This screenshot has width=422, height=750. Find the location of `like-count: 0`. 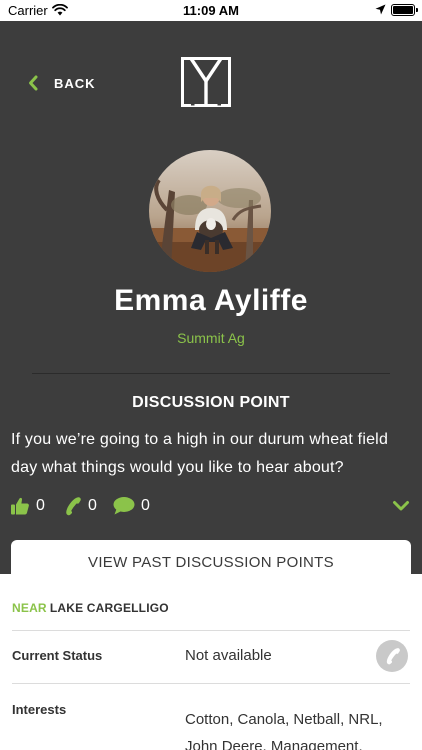

like-count: 0 is located at coordinates (40, 505).